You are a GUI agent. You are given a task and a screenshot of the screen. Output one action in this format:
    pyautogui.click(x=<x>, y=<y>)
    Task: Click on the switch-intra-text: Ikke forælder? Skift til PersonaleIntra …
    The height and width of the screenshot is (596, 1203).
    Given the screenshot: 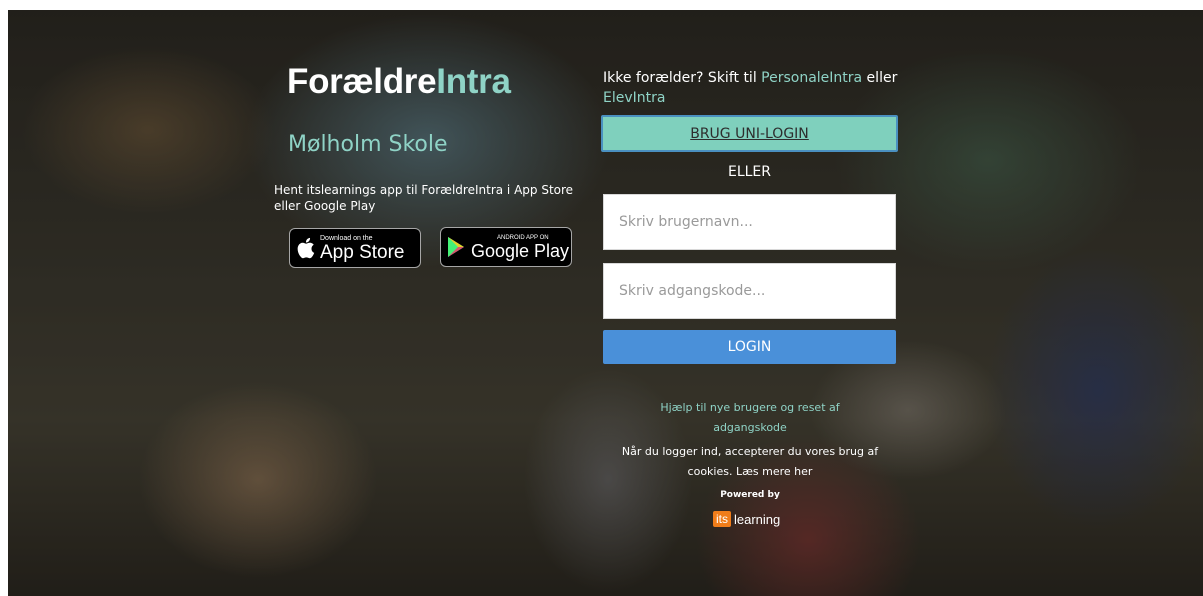 What is the action you would take?
    pyautogui.click(x=753, y=88)
    